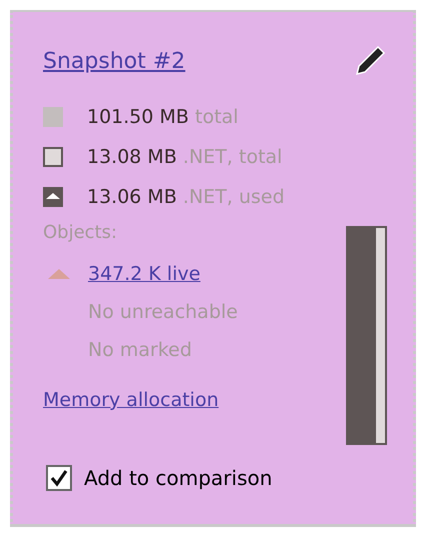  What do you see at coordinates (59, 478) in the screenshot?
I see `comparison-checkbox` at bounding box center [59, 478].